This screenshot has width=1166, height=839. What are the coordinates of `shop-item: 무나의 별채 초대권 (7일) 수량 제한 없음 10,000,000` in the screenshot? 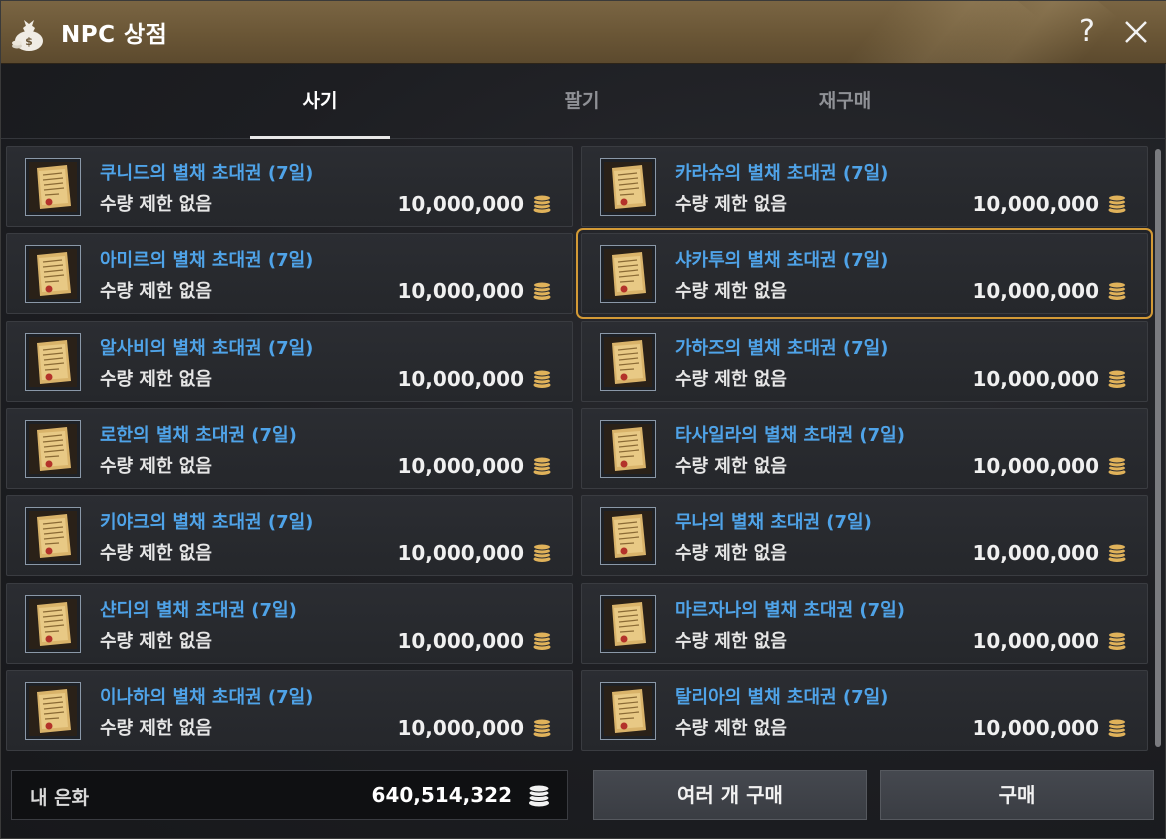 It's located at (864, 535).